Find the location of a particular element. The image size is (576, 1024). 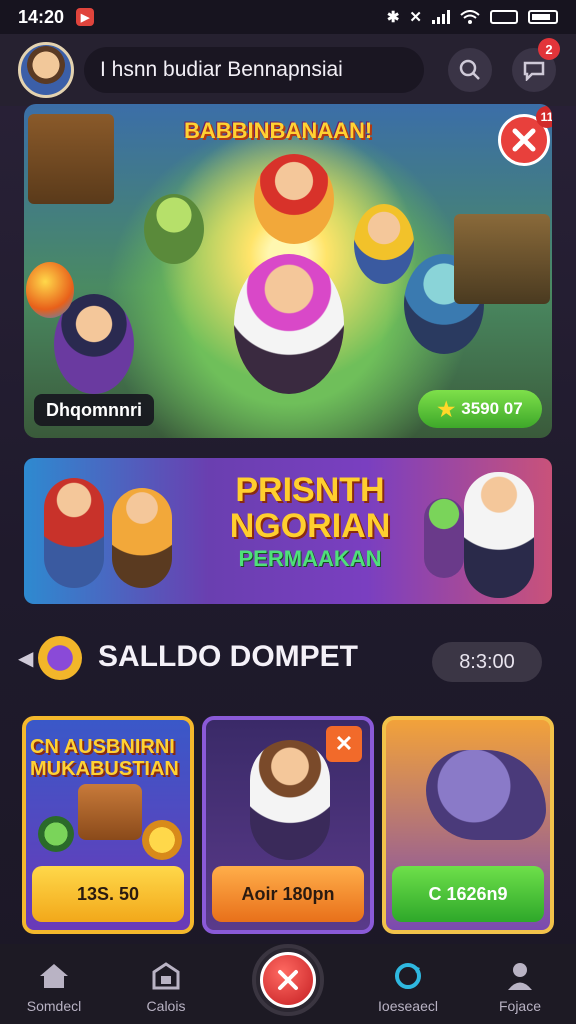

wallet-row: ◀ SALLDO DOMPET 8:3:00 is located at coordinates (288, 657).